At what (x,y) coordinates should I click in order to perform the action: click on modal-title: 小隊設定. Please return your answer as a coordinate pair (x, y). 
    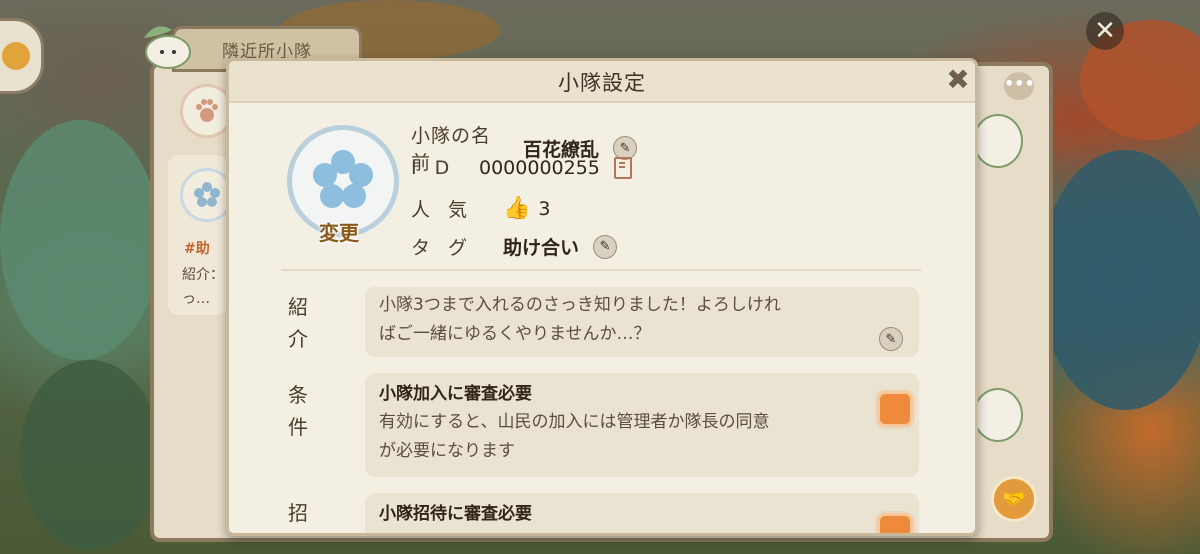
    Looking at the image, I should click on (602, 83).